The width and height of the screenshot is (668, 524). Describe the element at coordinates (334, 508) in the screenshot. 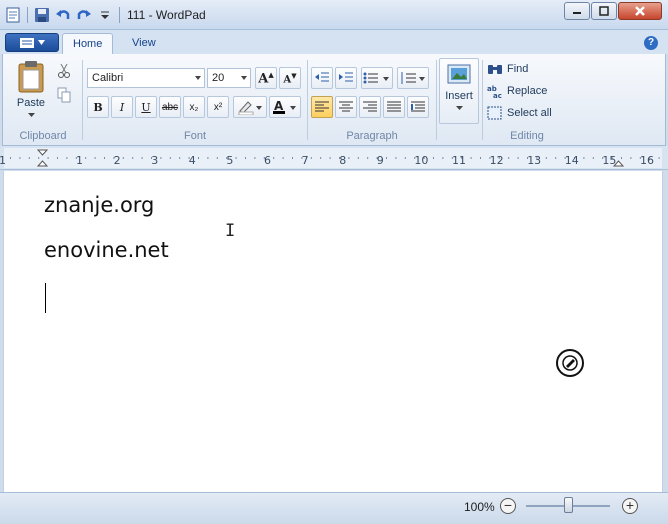

I see `status-bar: 100% − +` at that location.